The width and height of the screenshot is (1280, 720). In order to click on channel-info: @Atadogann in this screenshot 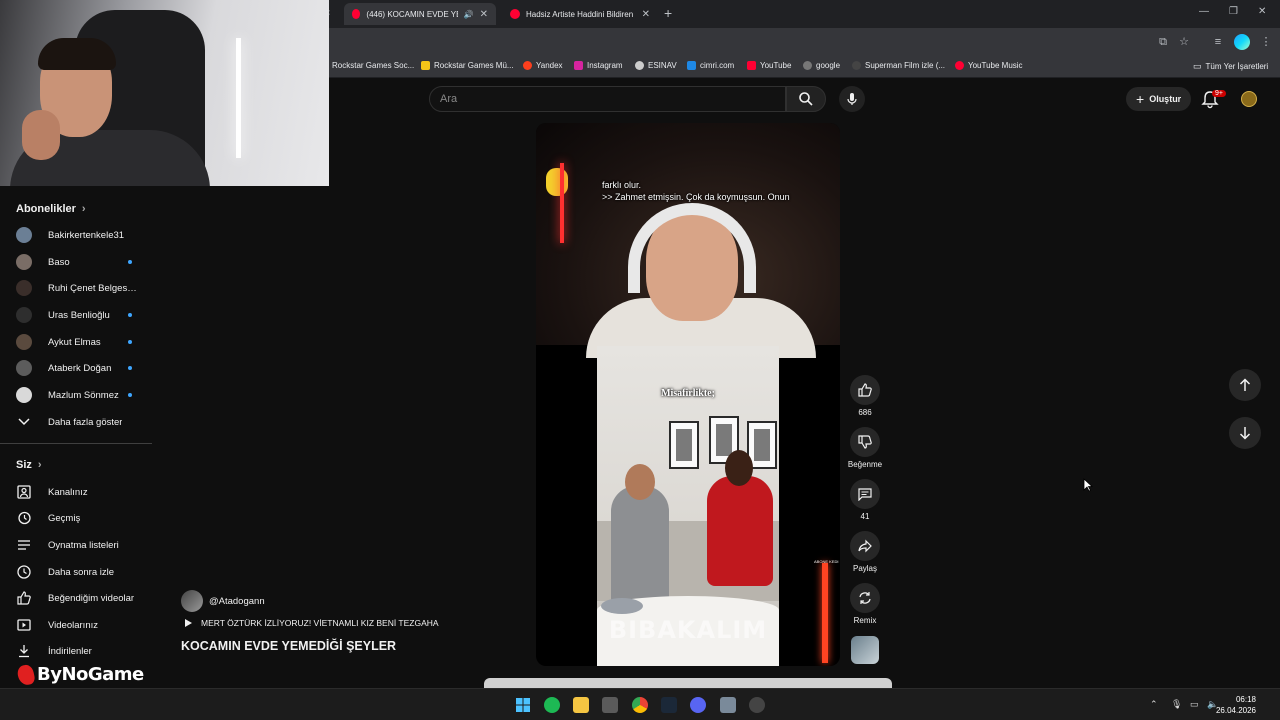, I will do `click(223, 601)`.